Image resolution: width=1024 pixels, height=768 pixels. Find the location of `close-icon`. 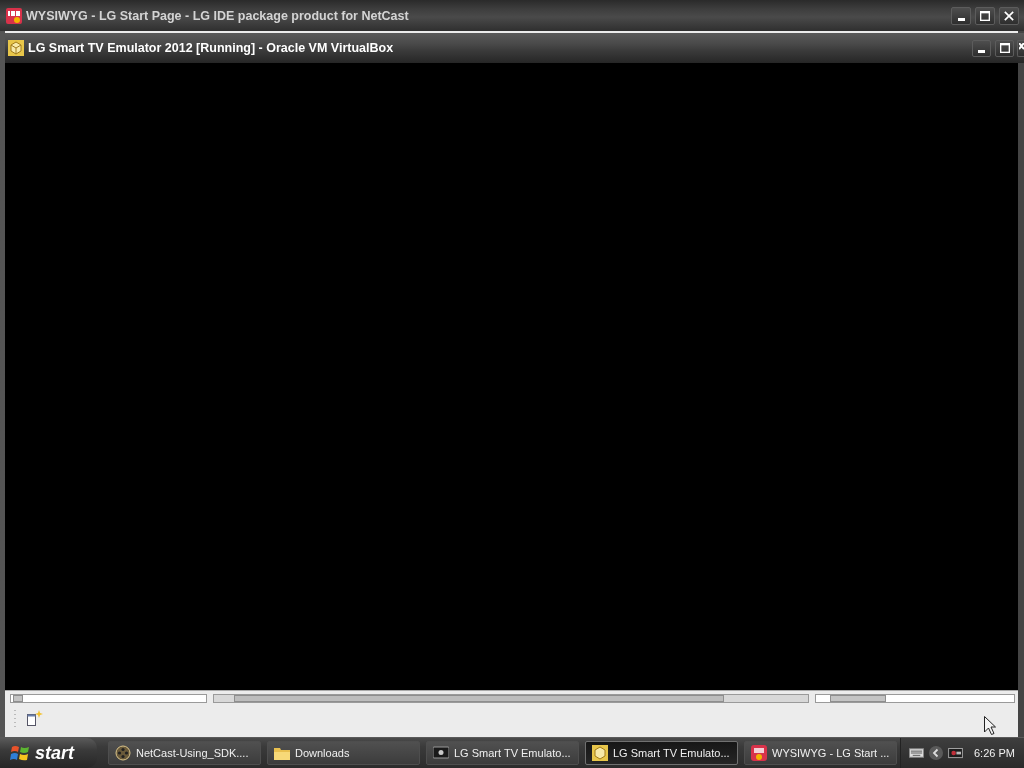

close-icon is located at coordinates (1009, 15).